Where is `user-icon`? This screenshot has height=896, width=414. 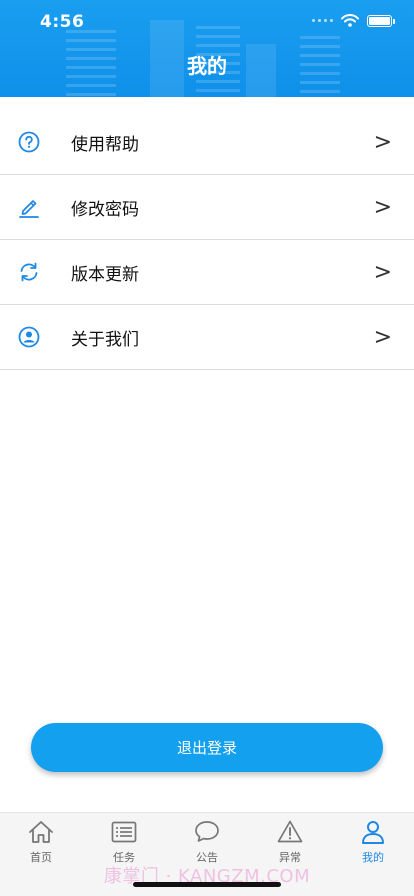
user-icon is located at coordinates (373, 832).